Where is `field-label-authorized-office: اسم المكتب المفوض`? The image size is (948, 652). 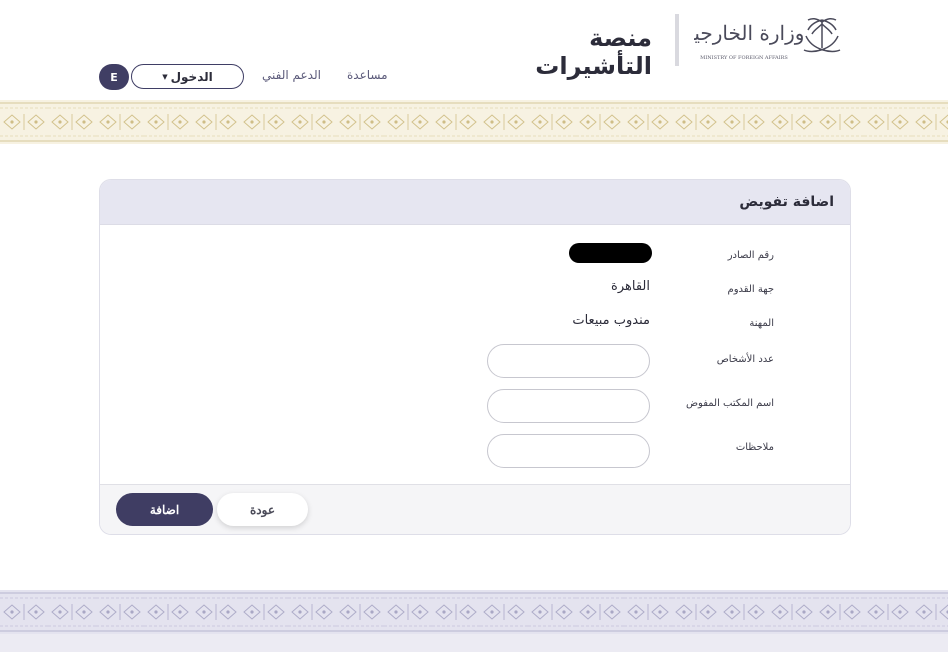
field-label-authorized-office: اسم المكتب المفوض is located at coordinates (729, 403).